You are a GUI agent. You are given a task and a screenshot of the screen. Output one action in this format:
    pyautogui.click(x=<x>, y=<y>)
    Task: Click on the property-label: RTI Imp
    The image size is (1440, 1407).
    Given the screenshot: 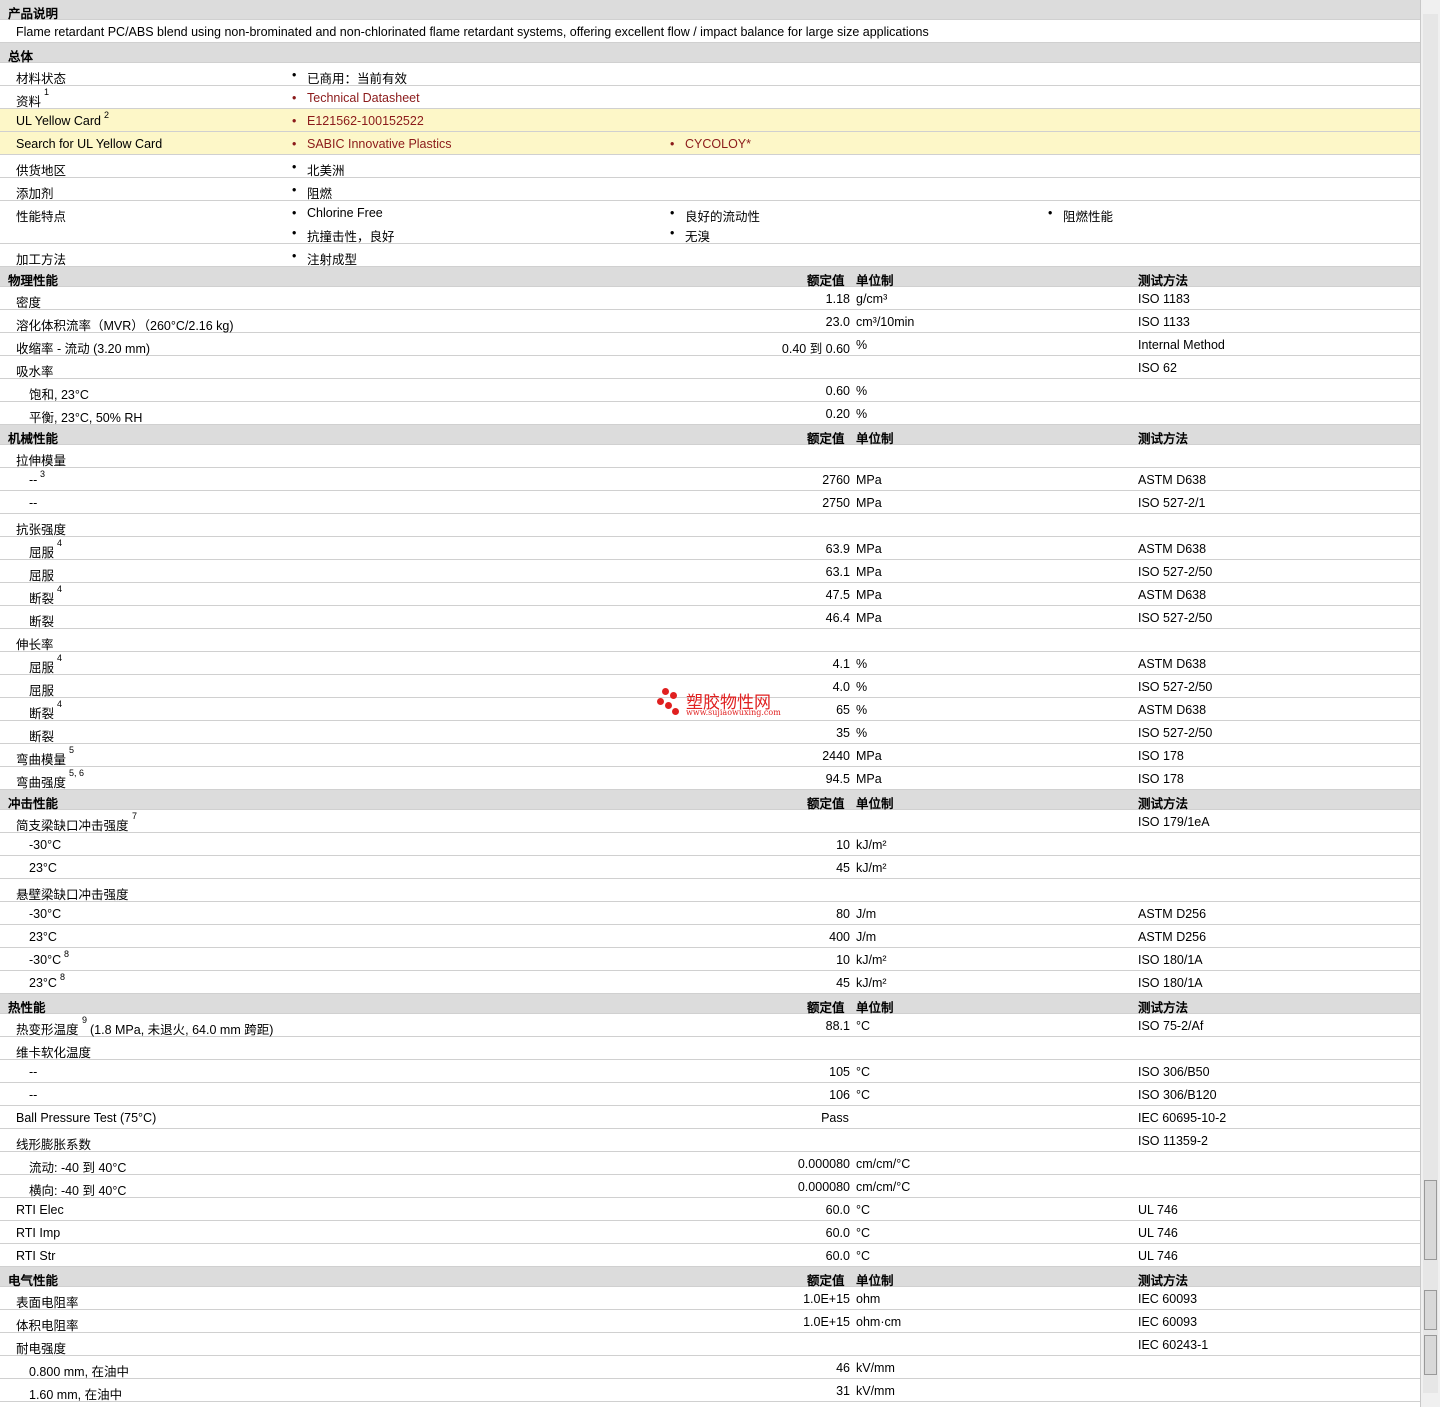 What is the action you would take?
    pyautogui.click(x=38, y=1233)
    